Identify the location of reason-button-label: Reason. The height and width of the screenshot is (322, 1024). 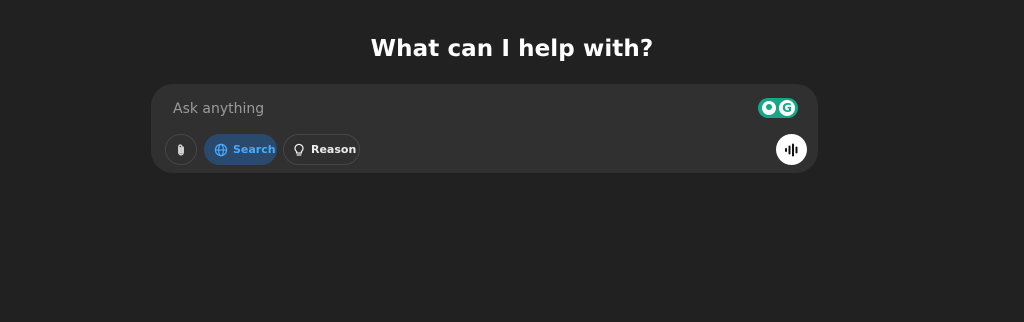
(334, 149).